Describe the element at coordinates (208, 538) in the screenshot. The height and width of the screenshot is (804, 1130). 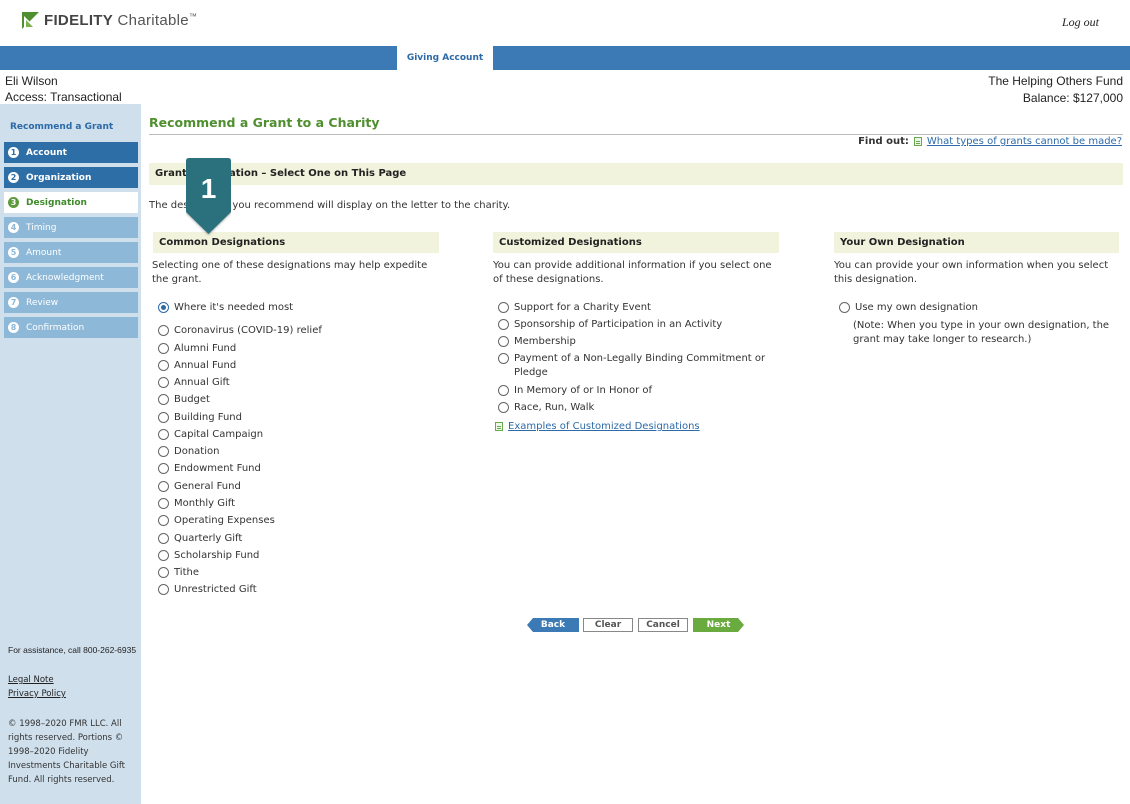
I see `option-label: Quarterly Gift` at that location.